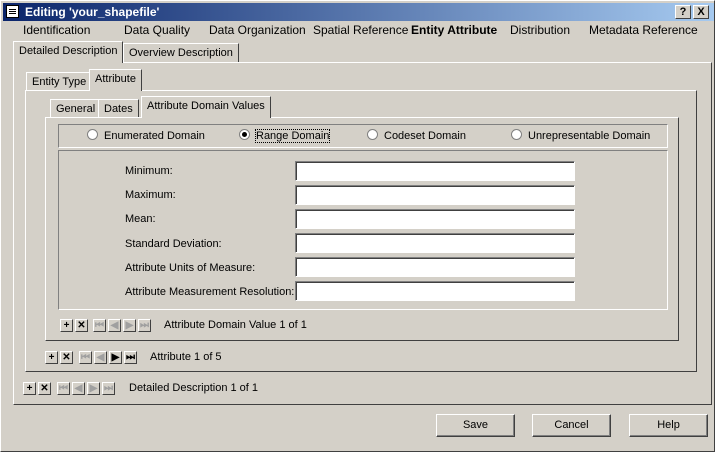 The image size is (715, 452). What do you see at coordinates (190, 268) in the screenshot?
I see `units-of-measure-label: Attribute Units of Measure:` at bounding box center [190, 268].